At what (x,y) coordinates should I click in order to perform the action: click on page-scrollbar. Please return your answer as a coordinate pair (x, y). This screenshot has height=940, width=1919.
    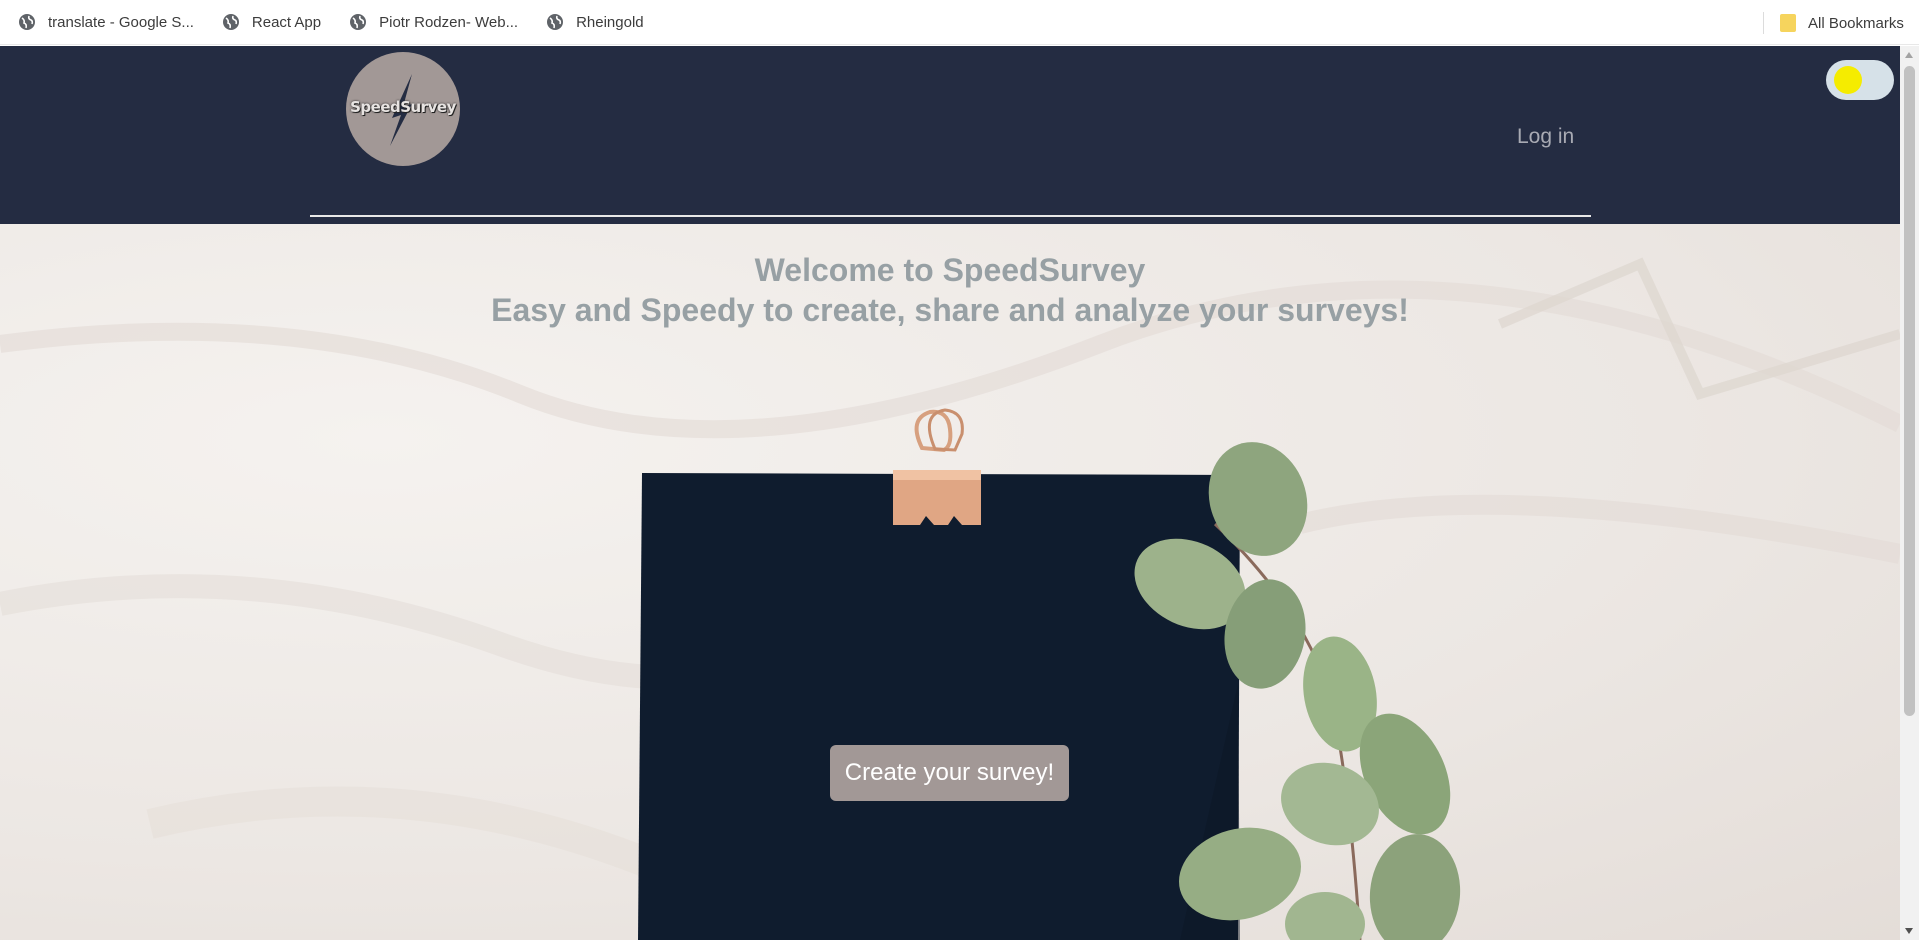
    Looking at the image, I should click on (1909, 493).